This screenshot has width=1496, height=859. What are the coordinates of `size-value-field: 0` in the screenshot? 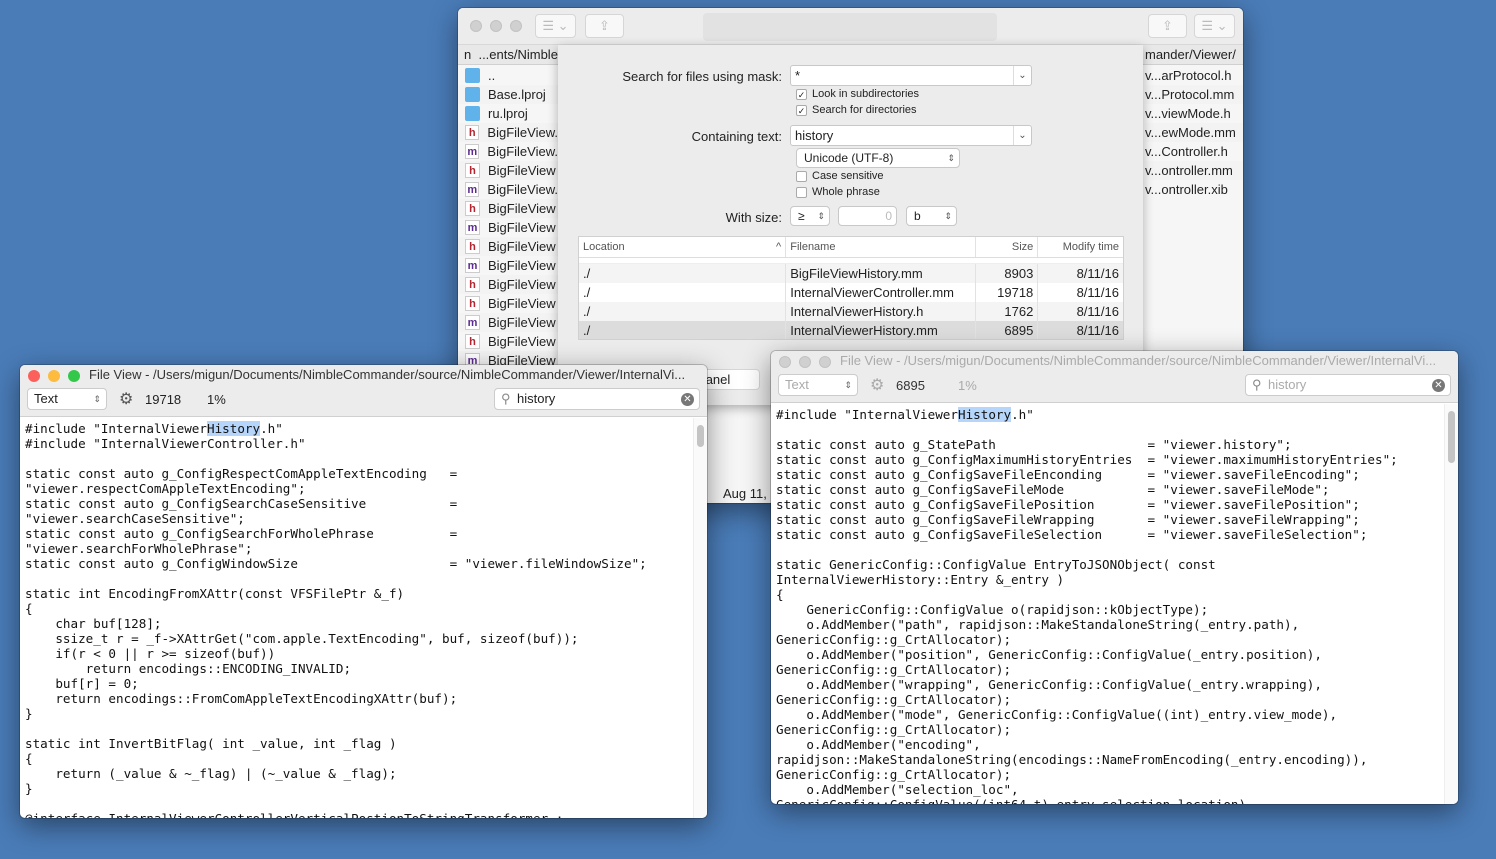 It's located at (867, 216).